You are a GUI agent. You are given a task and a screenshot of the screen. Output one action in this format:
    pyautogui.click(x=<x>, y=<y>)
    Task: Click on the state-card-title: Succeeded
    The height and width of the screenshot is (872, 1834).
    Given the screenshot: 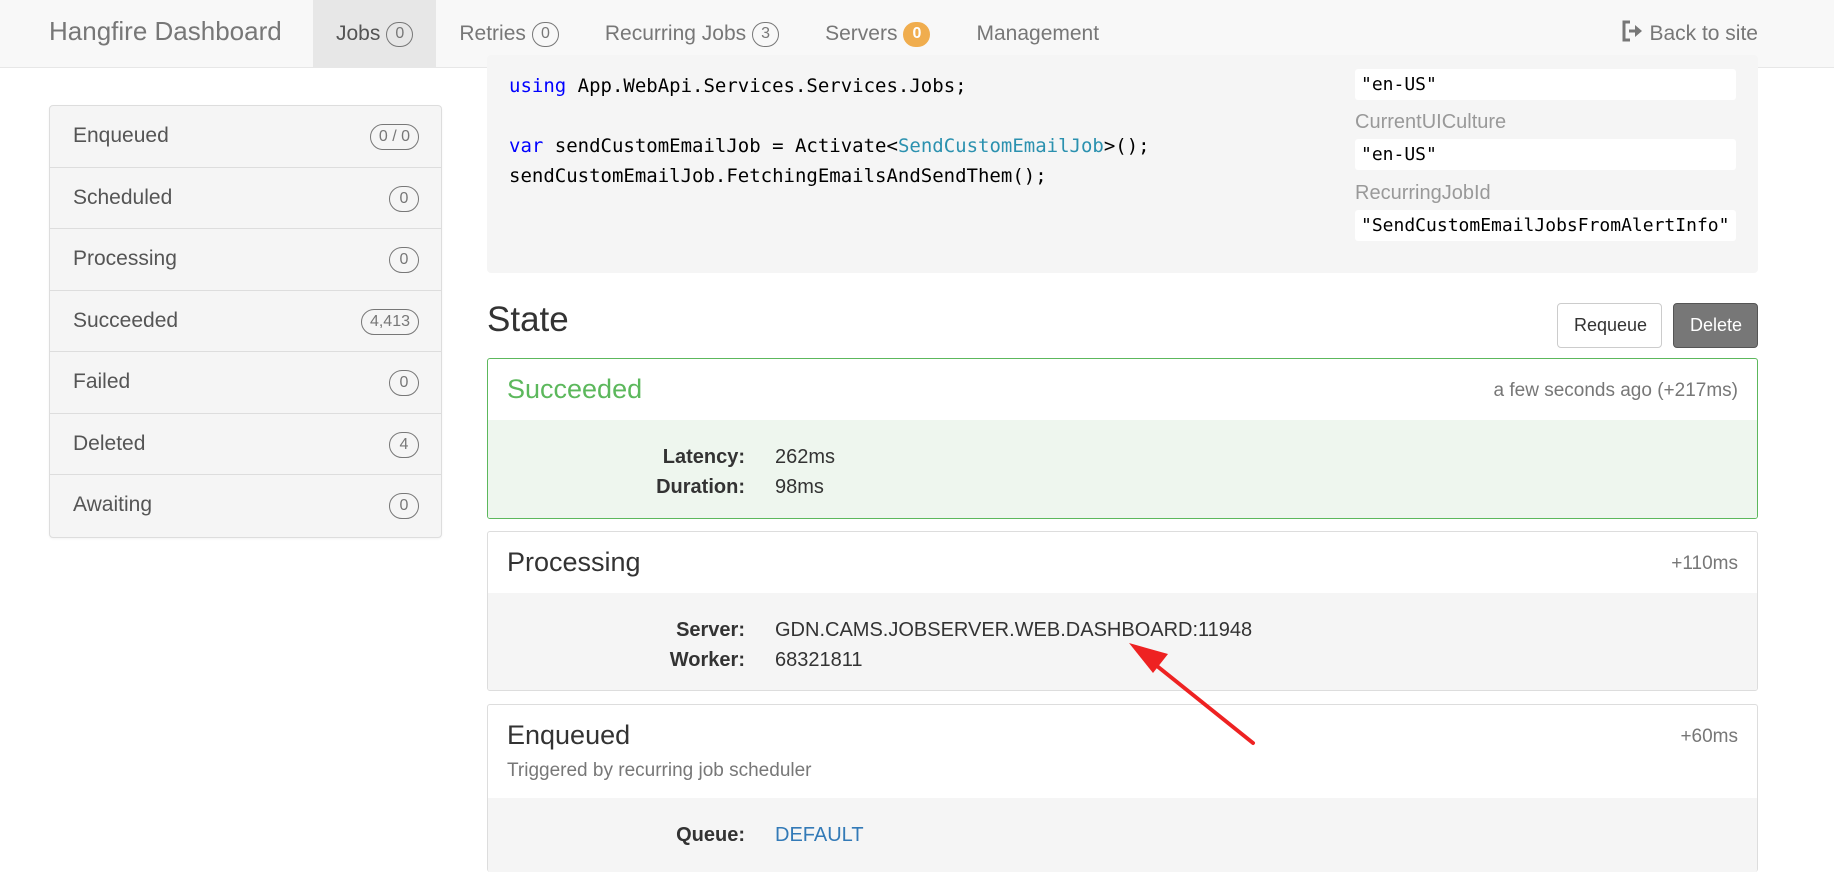 What is the action you would take?
    pyautogui.click(x=575, y=389)
    